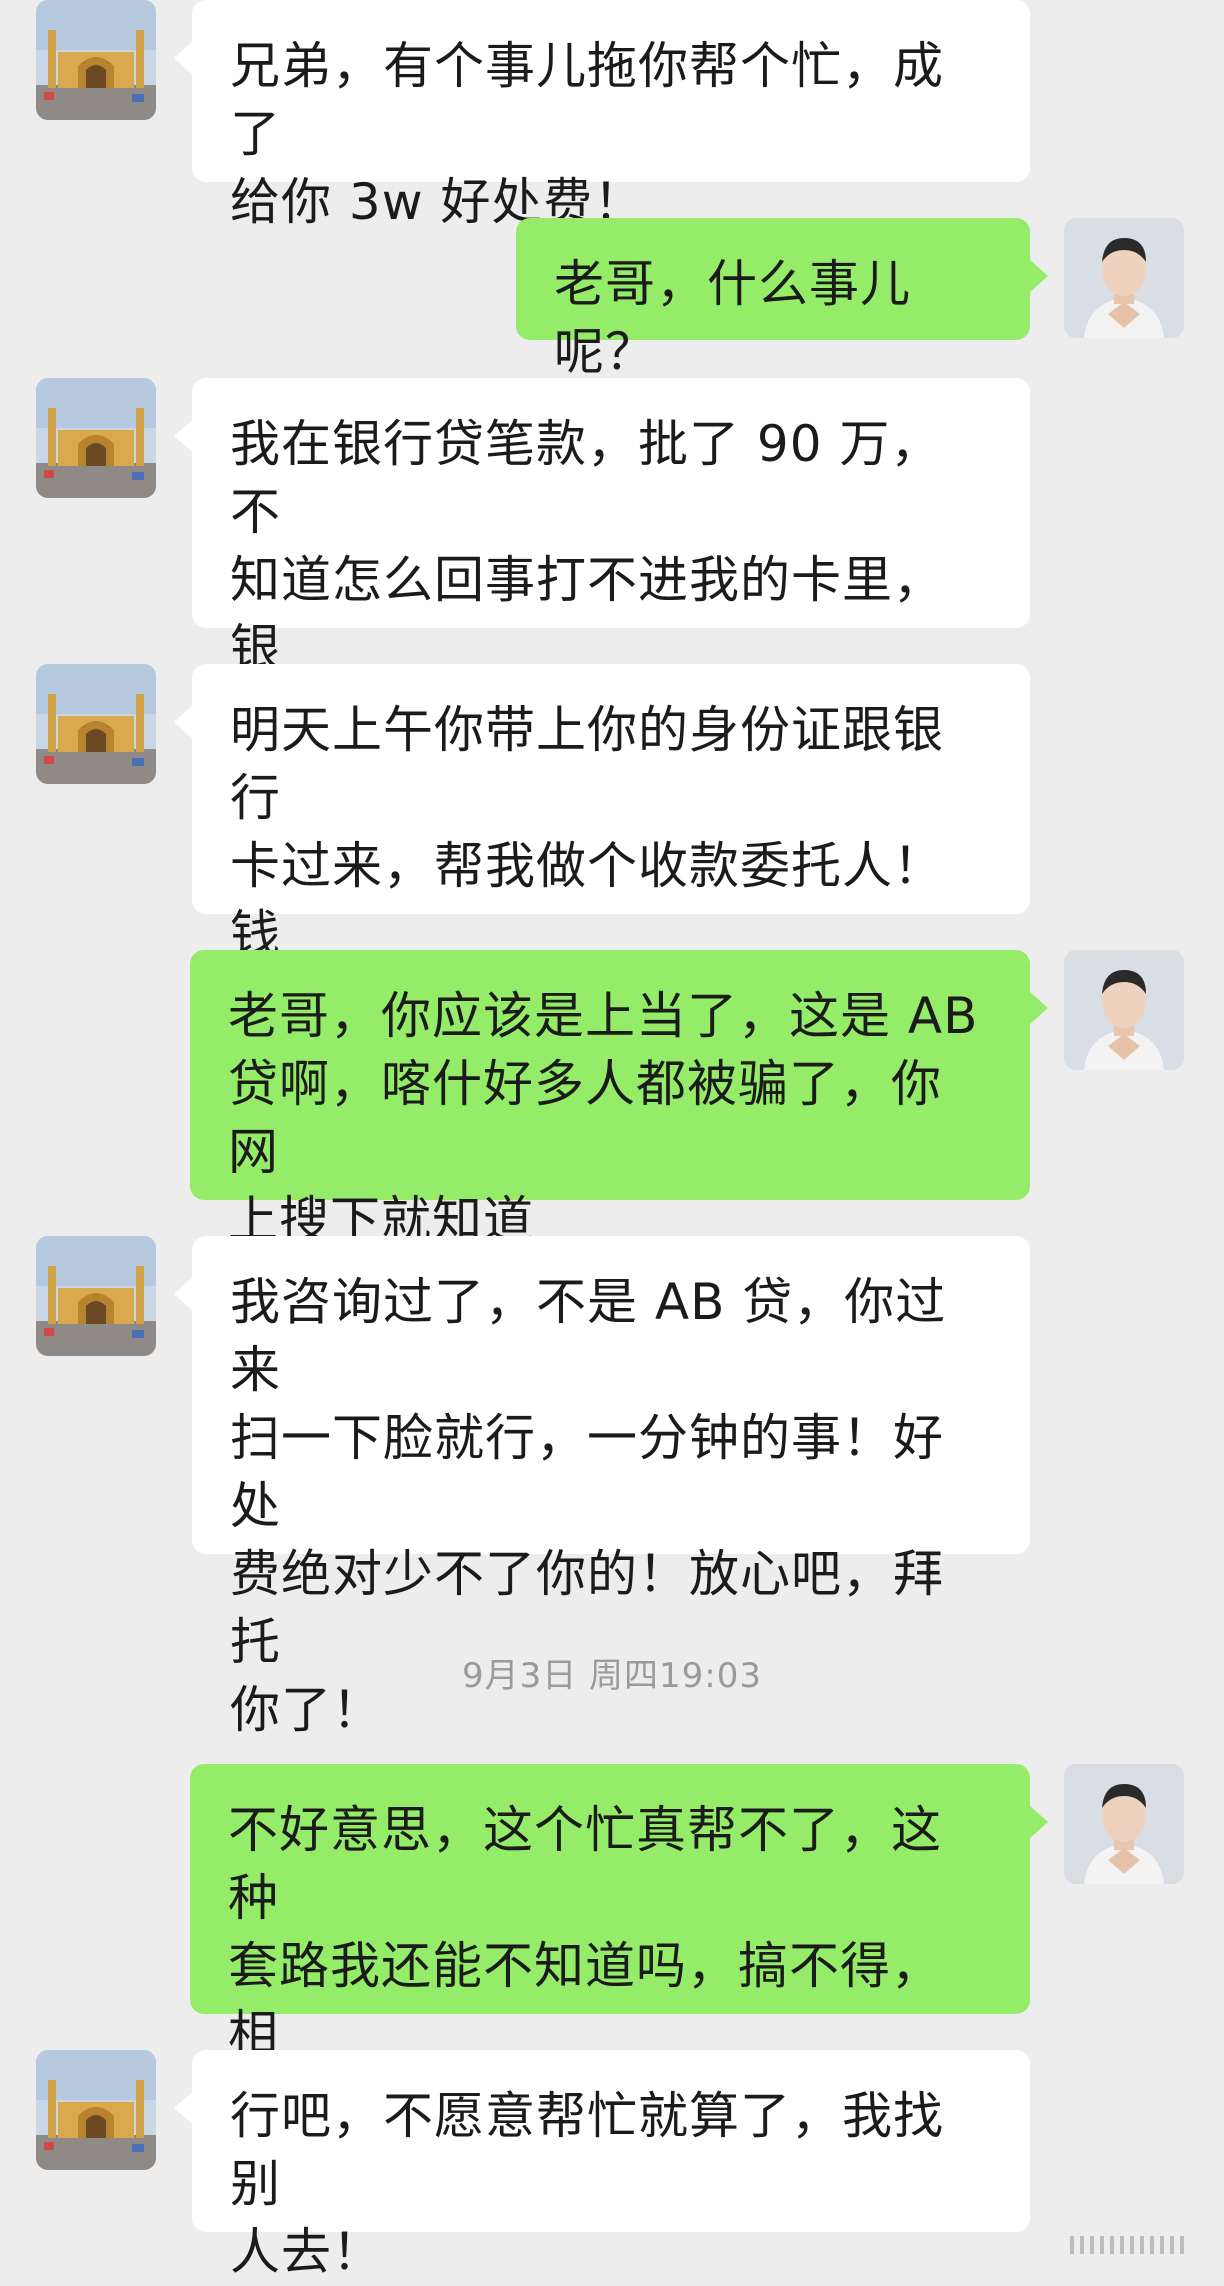 This screenshot has height=2286, width=1224. I want to click on message-bubble: 兄弟，有个事儿拖你帮个忙，成了 给你 3w 好处费！, so click(602, 115).